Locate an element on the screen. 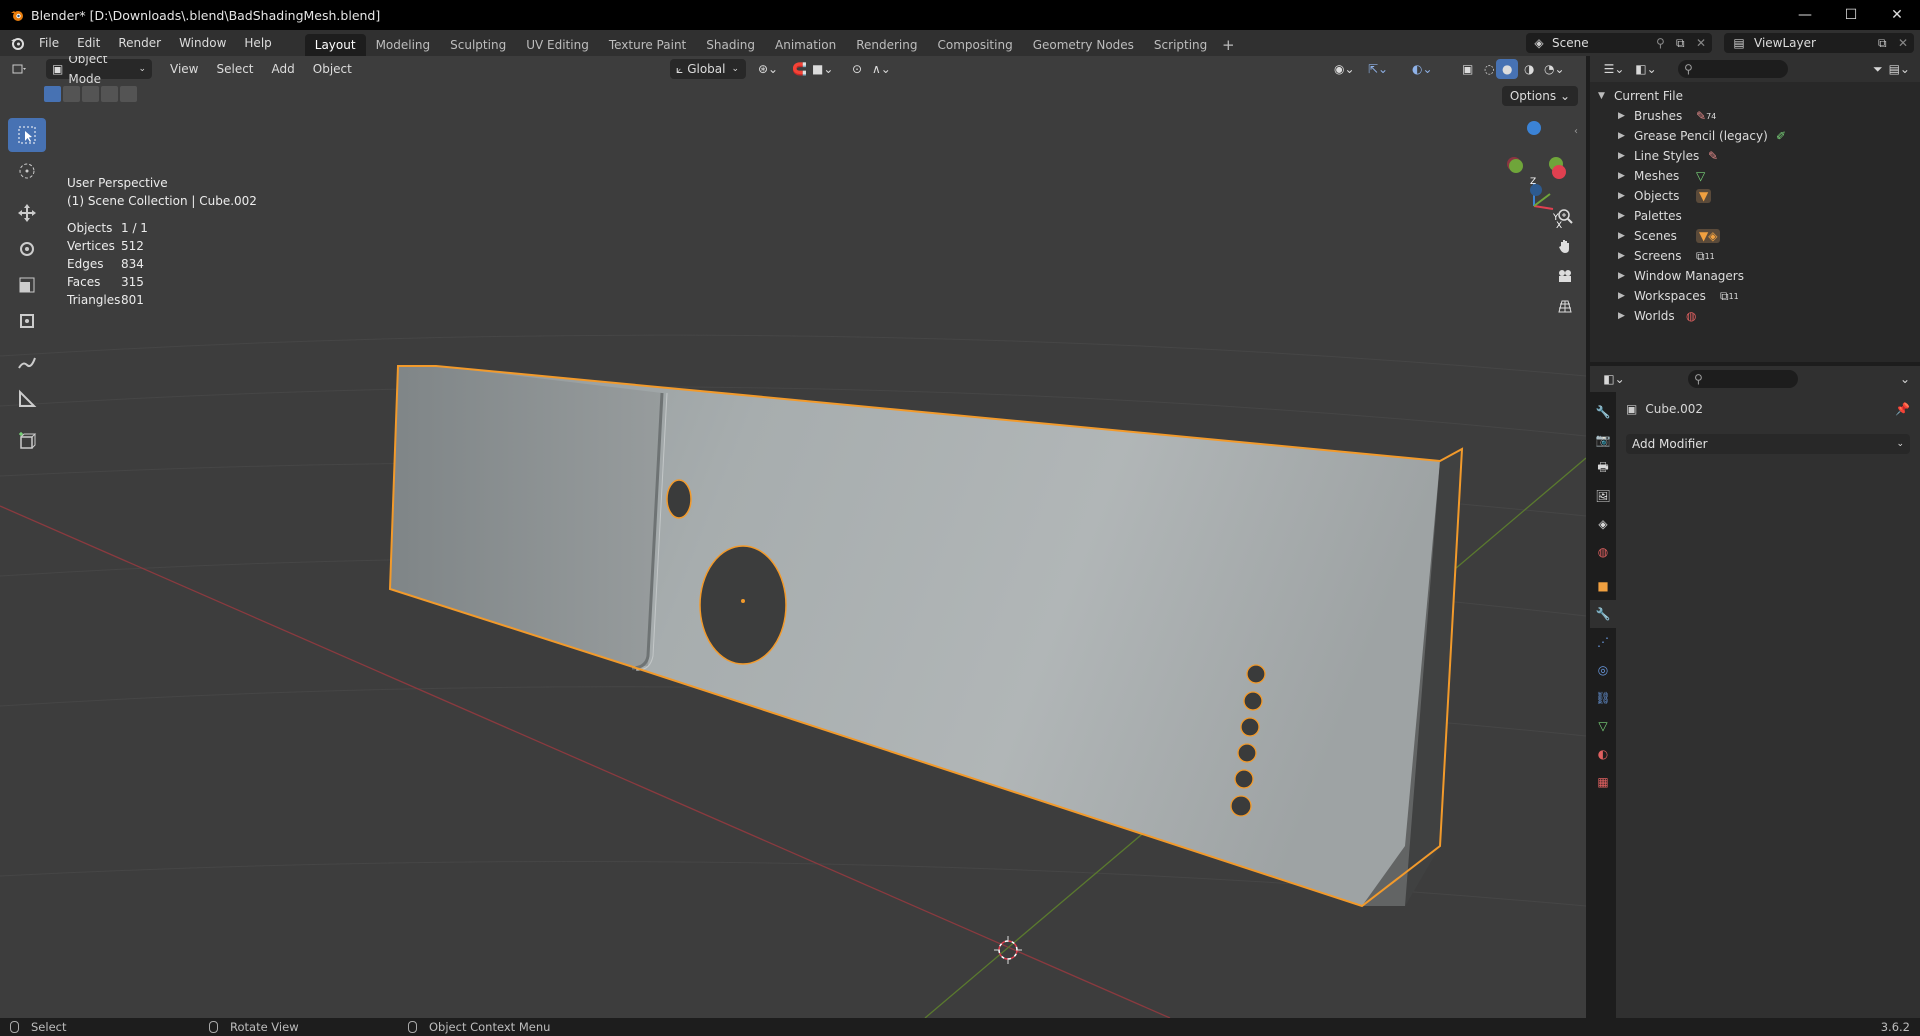  pin-icon: ⚲ is located at coordinates (1666, 43).